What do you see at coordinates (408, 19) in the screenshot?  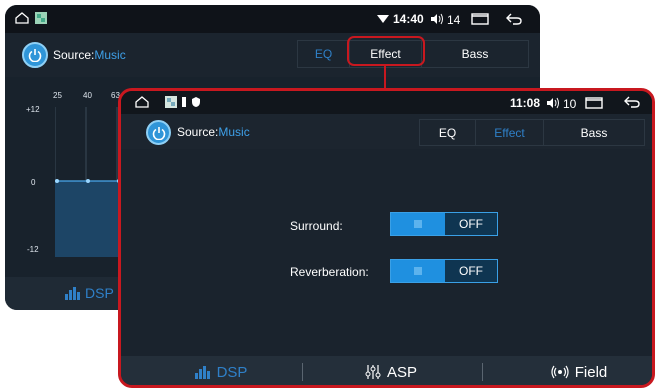 I see `status-time: 14:40` at bounding box center [408, 19].